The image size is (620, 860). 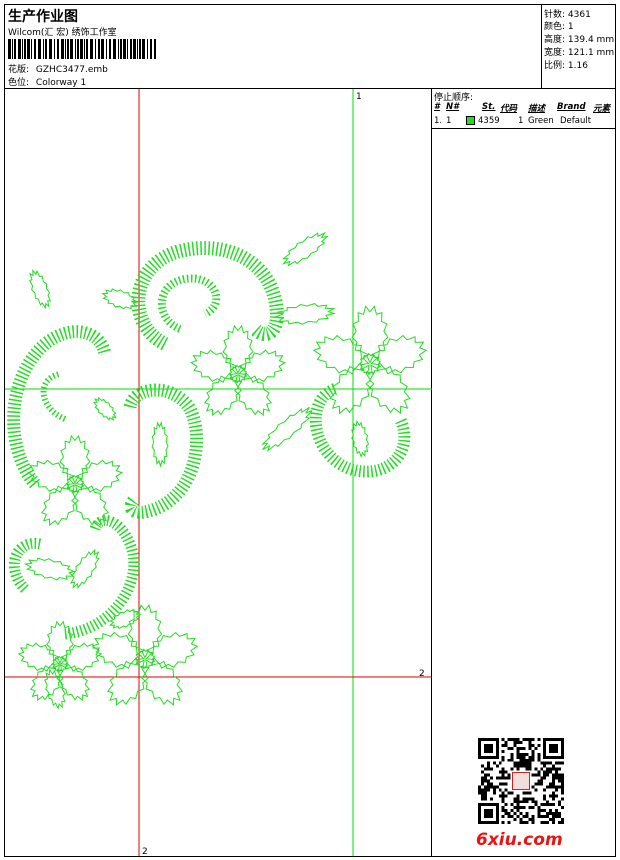 What do you see at coordinates (509, 109) in the screenshot?
I see `col-header-code: 代码` at bounding box center [509, 109].